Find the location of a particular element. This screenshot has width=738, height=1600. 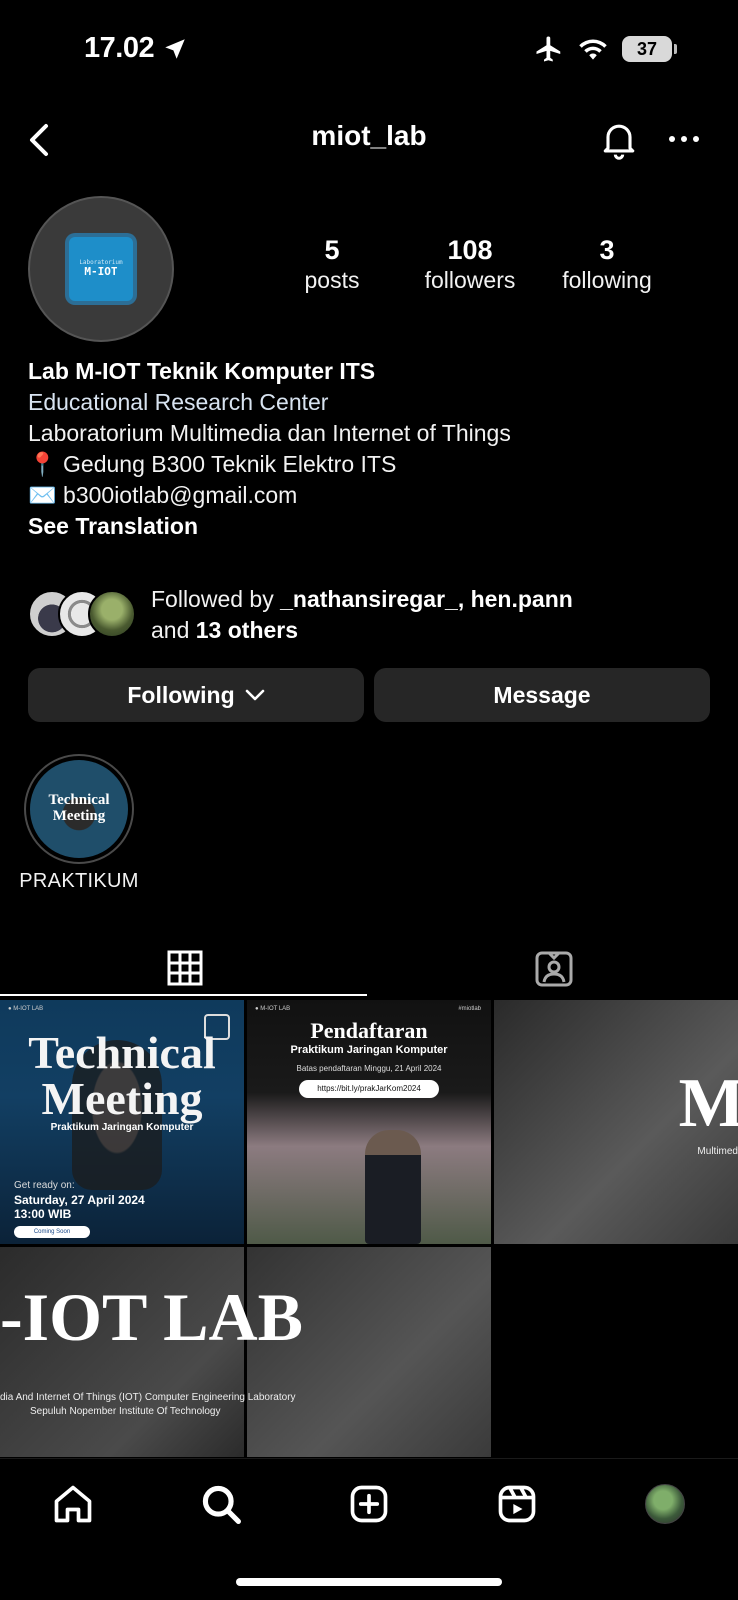

followers-count-label: followers is located at coordinates (470, 279).